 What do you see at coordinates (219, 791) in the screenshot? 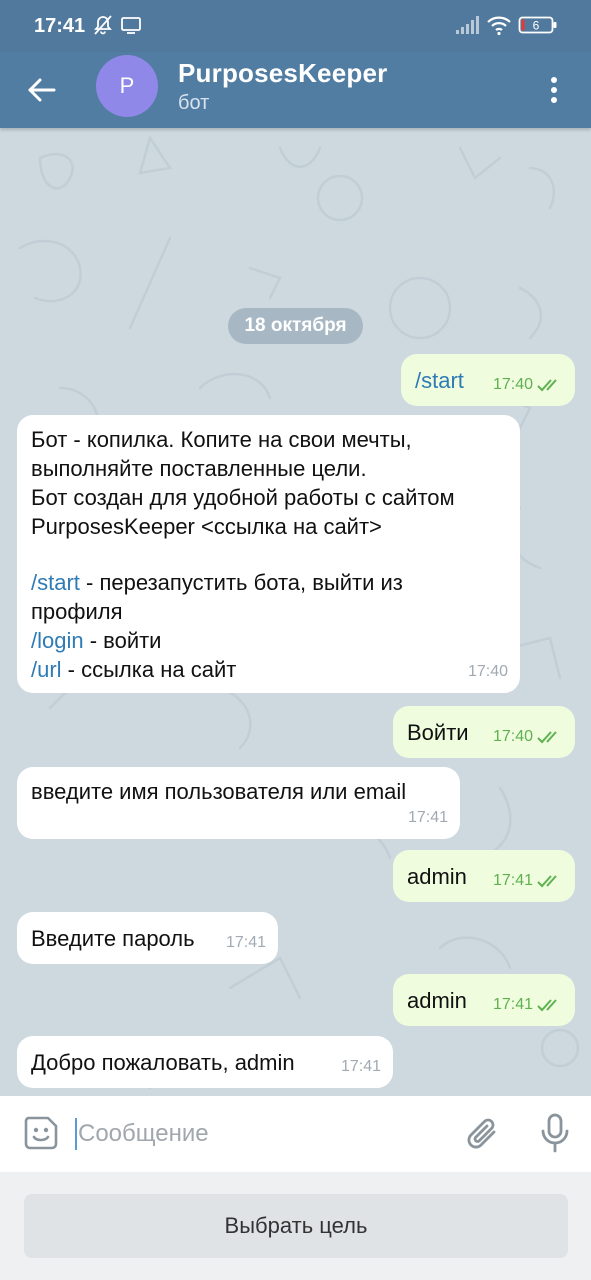
I see `message-text: введите имя пользователя или email` at bounding box center [219, 791].